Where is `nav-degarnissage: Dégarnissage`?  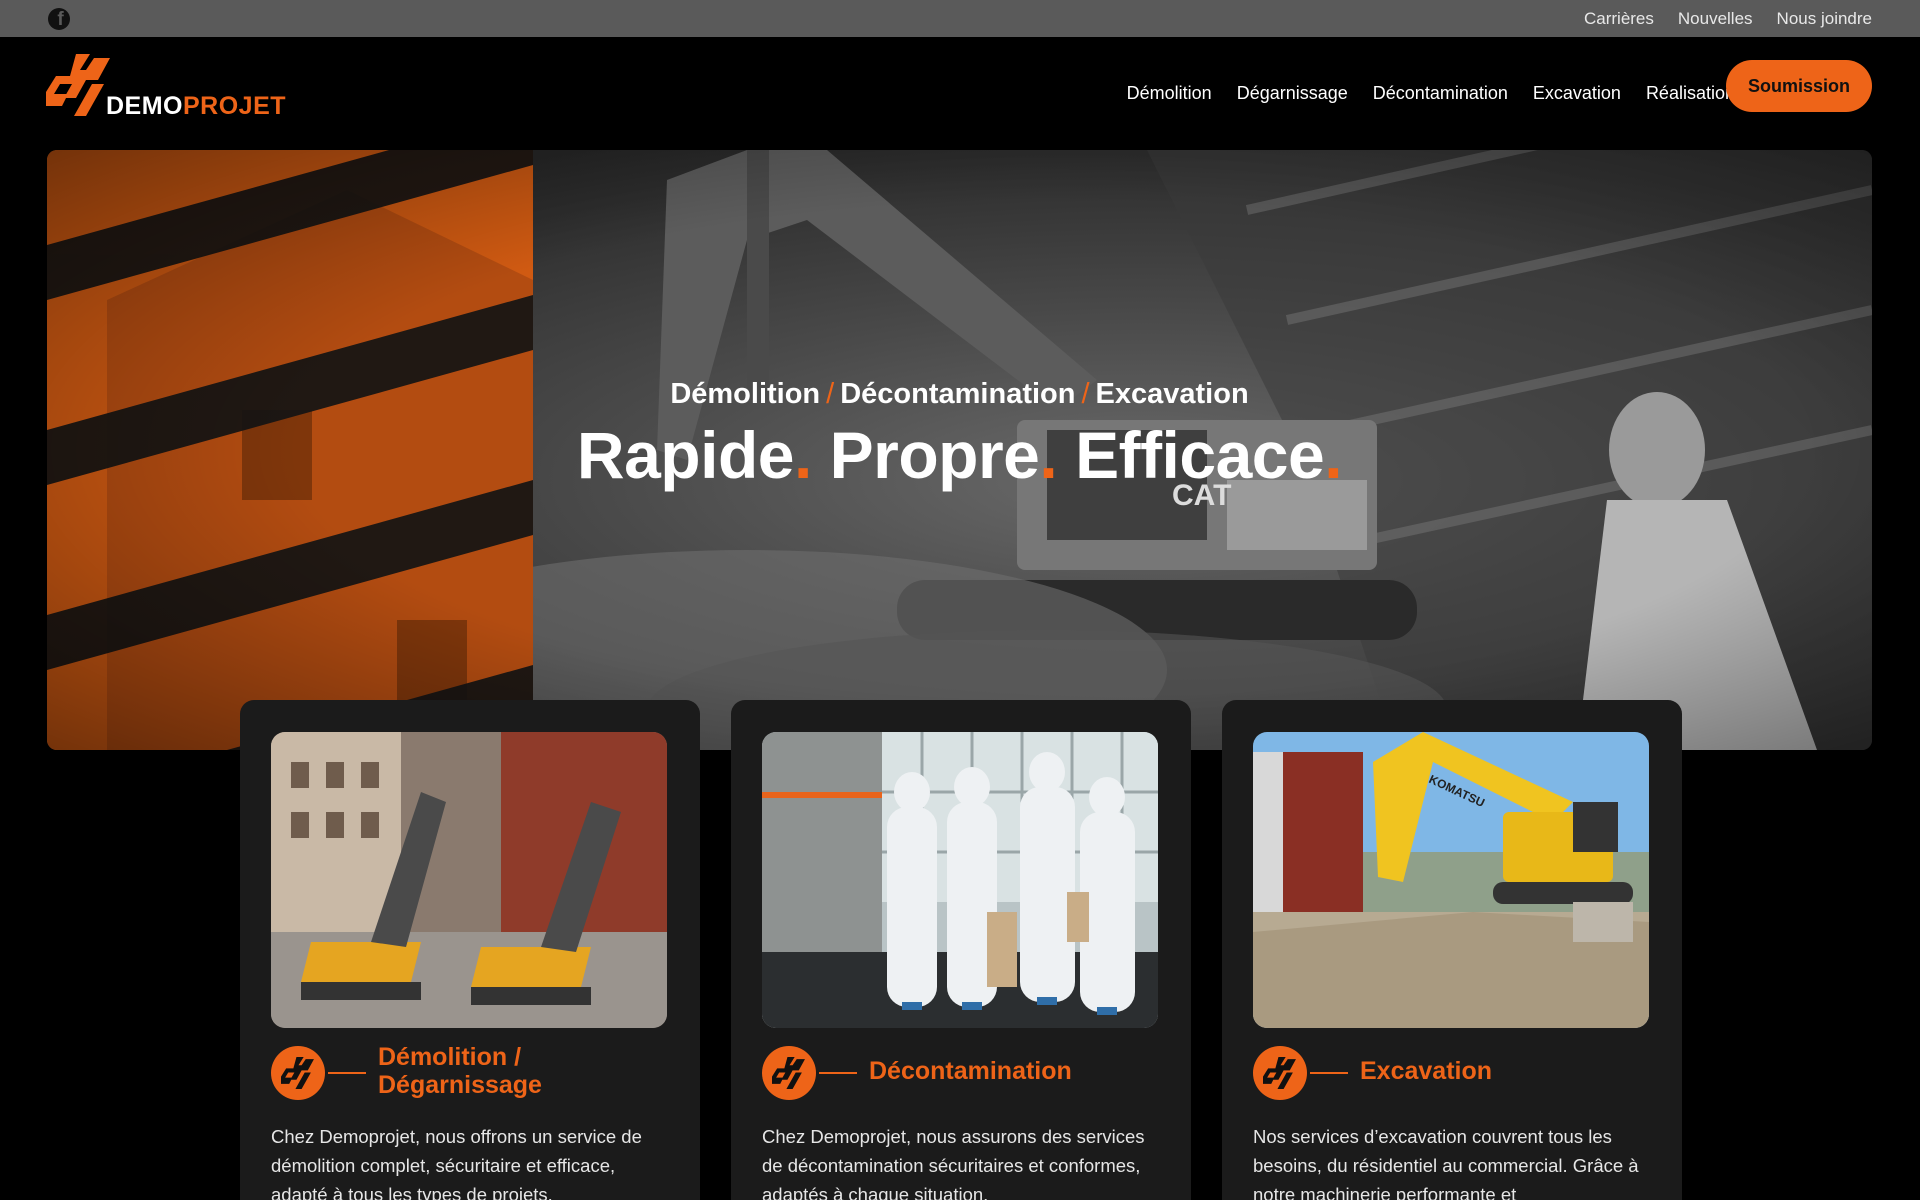
nav-degarnissage: Dégarnissage is located at coordinates (1292, 93).